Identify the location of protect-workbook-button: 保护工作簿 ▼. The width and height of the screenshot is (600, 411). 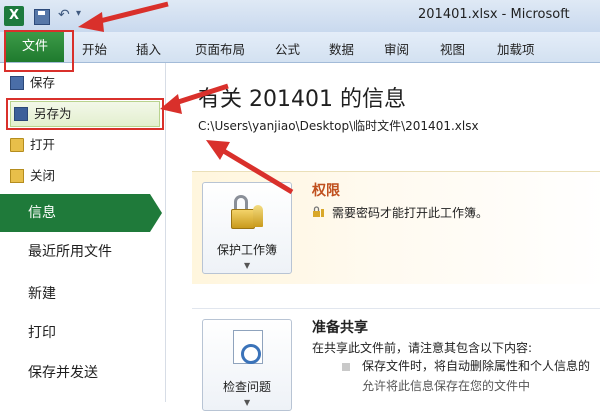
(247, 228).